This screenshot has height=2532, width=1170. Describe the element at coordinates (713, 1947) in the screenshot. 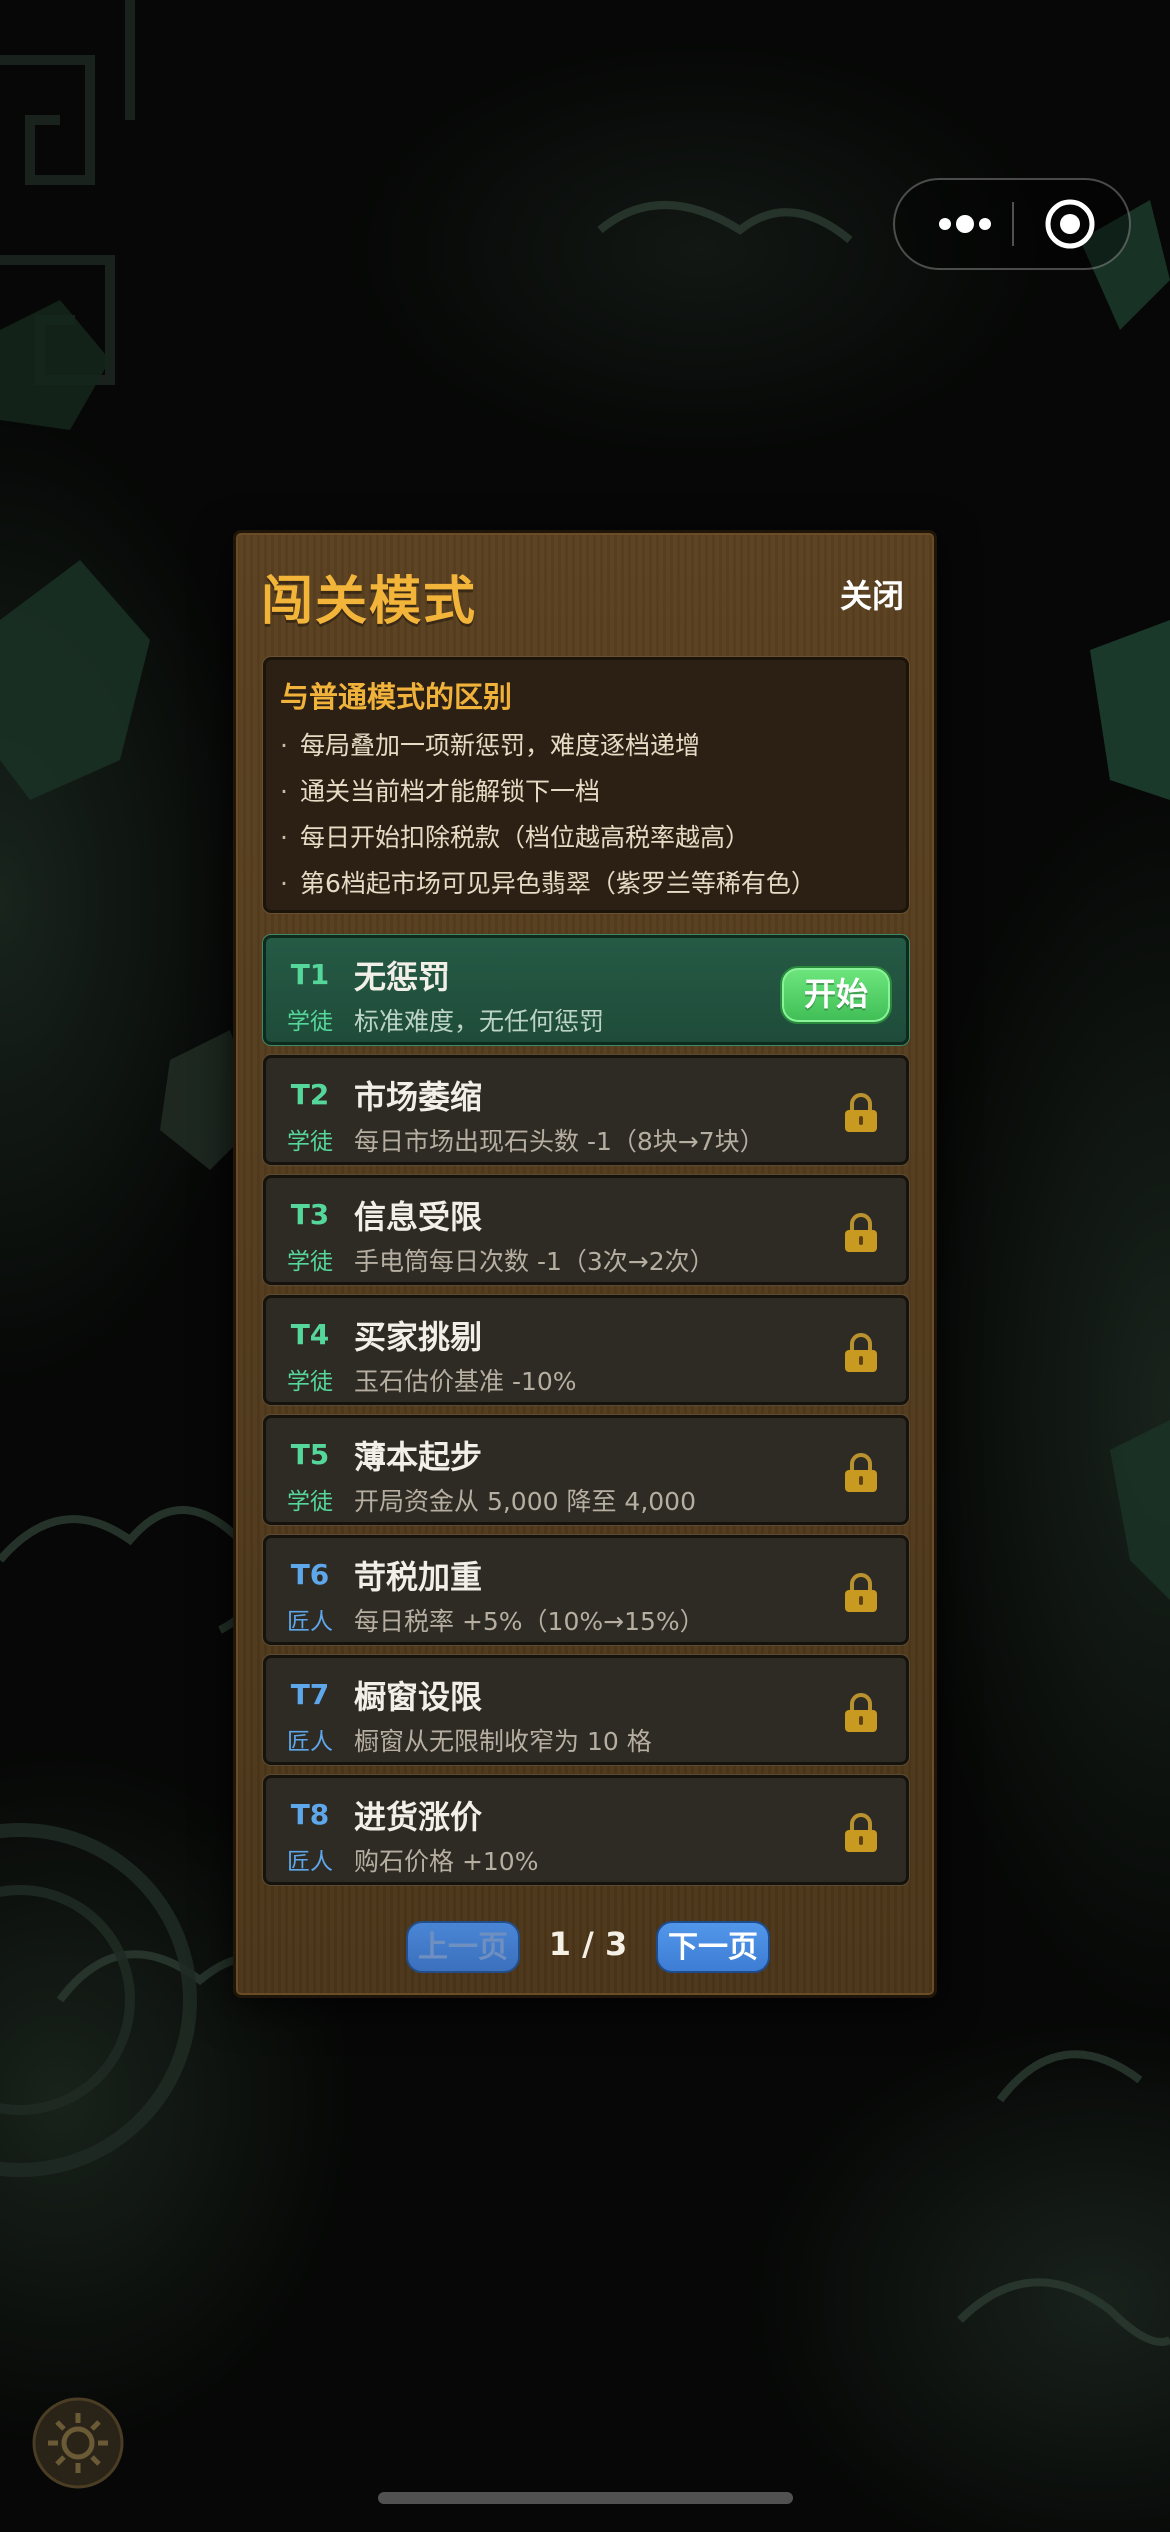

I see `next-page-button: 下一页` at that location.